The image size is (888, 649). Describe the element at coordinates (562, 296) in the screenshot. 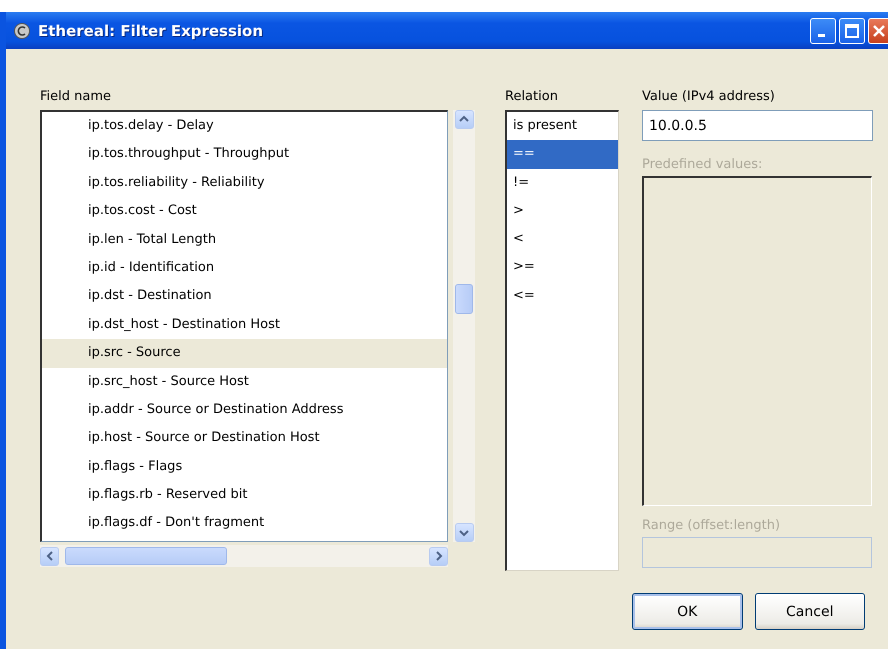

I see `relation-item: <=` at that location.